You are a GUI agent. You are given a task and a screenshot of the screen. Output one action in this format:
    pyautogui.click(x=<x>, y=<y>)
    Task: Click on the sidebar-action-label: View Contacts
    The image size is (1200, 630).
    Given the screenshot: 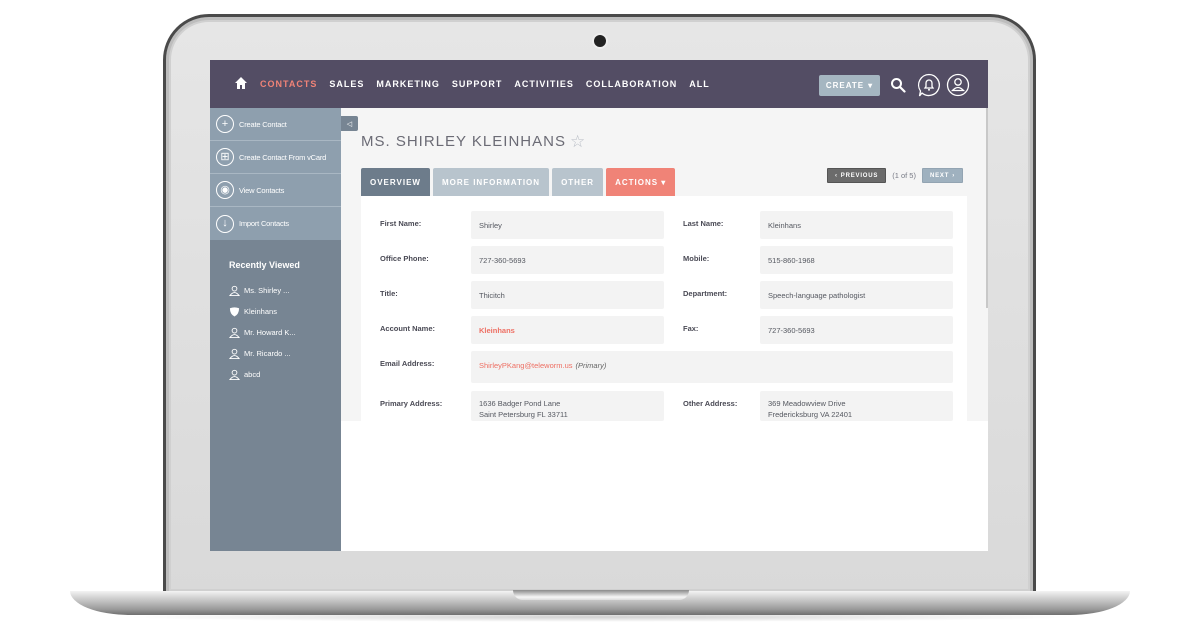 What is the action you would take?
    pyautogui.click(x=262, y=190)
    